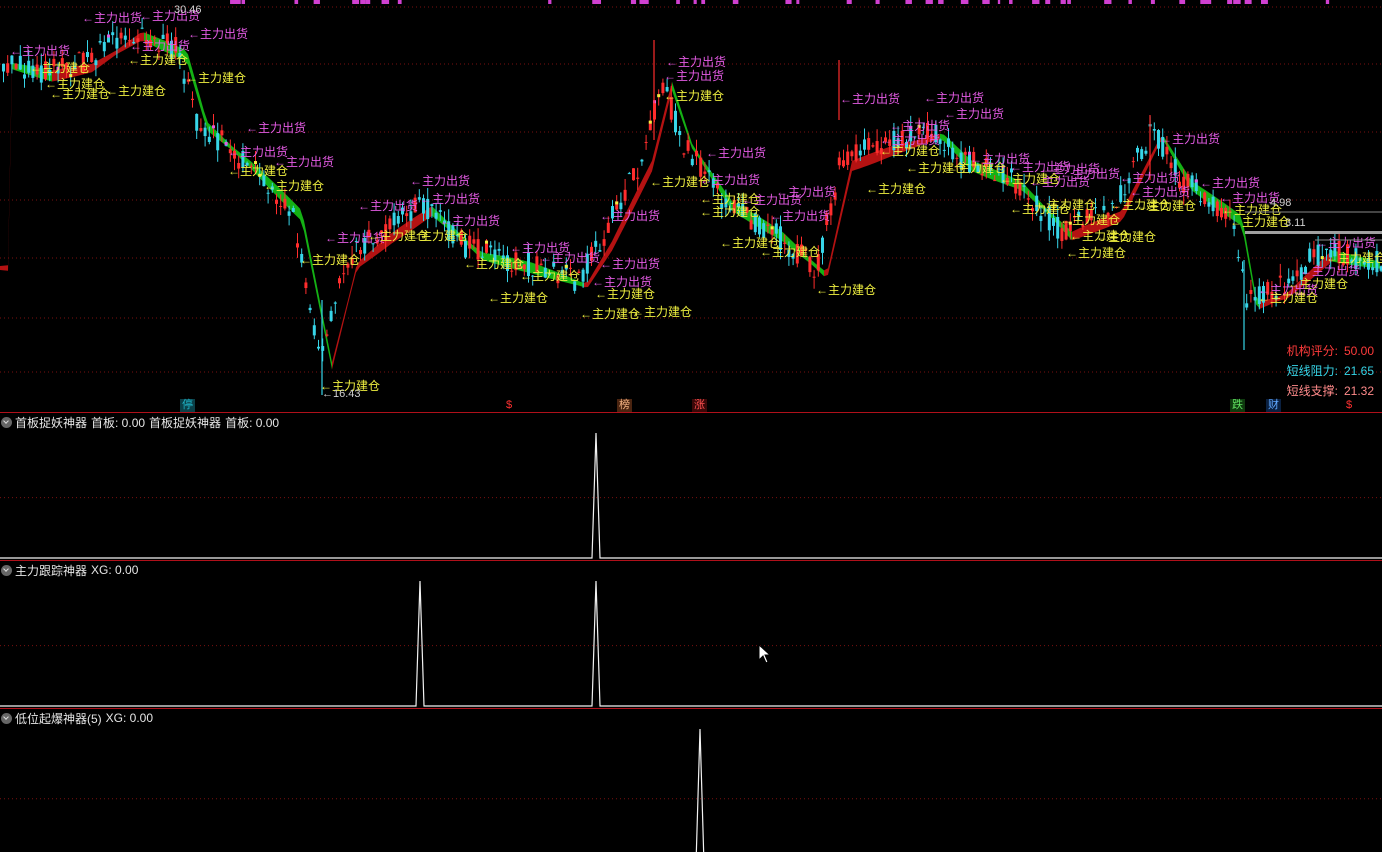  I want to click on indicator-3-pane, so click(691, 789).